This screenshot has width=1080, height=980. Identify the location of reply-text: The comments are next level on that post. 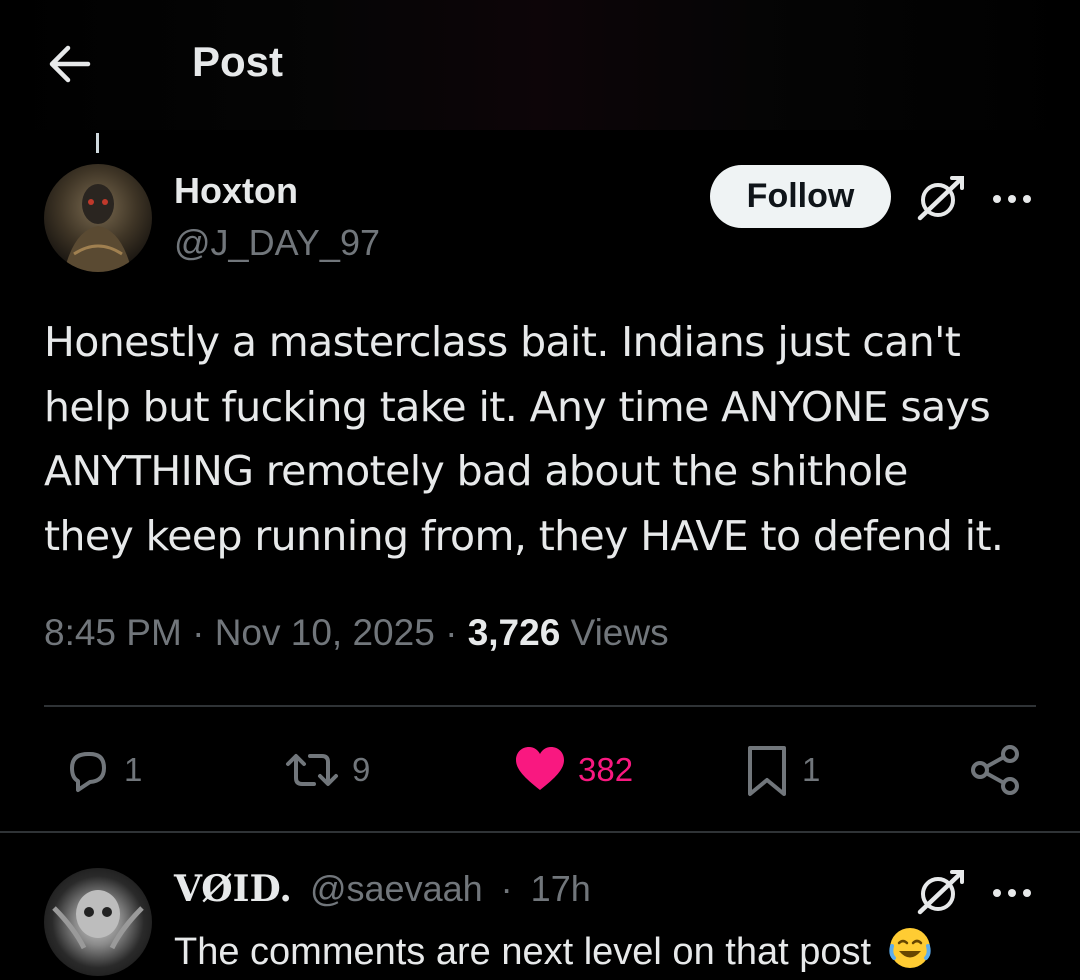
(523, 952).